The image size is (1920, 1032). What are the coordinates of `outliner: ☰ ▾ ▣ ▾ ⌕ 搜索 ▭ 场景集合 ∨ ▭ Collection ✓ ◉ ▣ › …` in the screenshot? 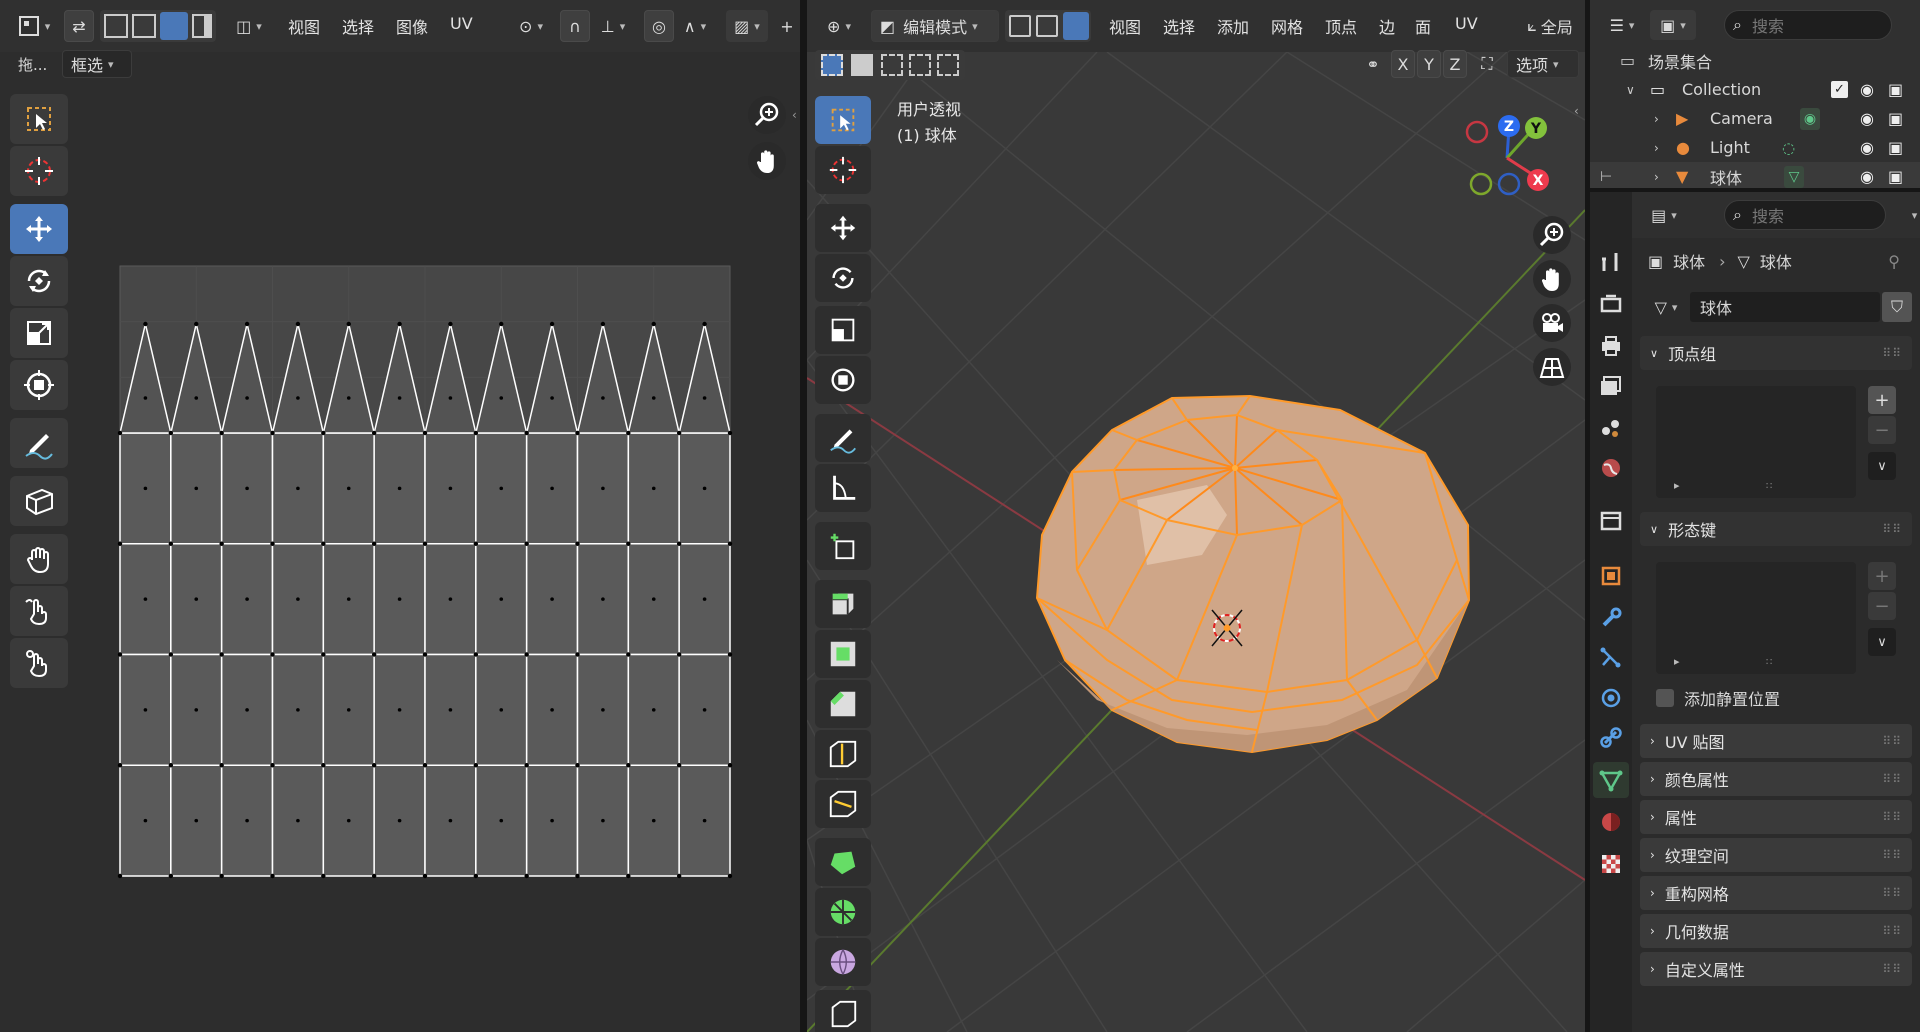 It's located at (1755, 94).